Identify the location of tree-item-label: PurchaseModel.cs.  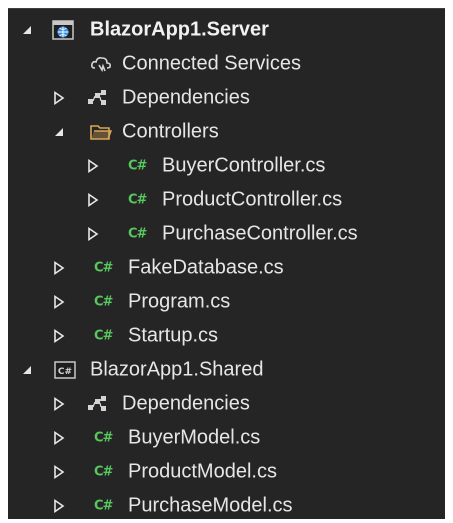
(210, 505).